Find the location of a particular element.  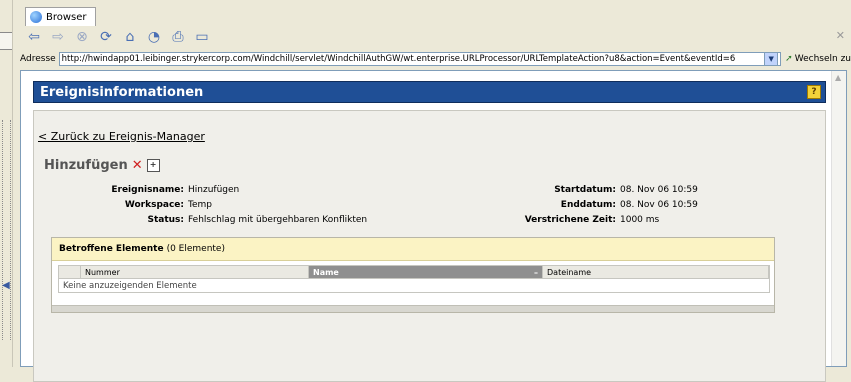

event-heading-text: Hinzufügen is located at coordinates (86, 165).